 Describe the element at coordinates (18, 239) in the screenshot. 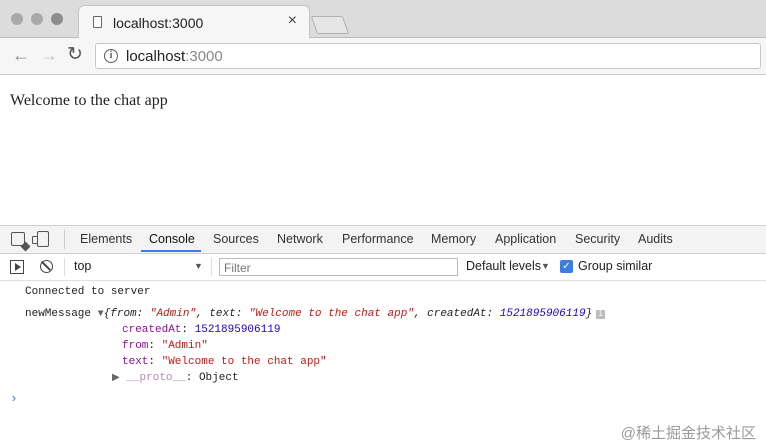

I see `inspect-element-icon` at that location.